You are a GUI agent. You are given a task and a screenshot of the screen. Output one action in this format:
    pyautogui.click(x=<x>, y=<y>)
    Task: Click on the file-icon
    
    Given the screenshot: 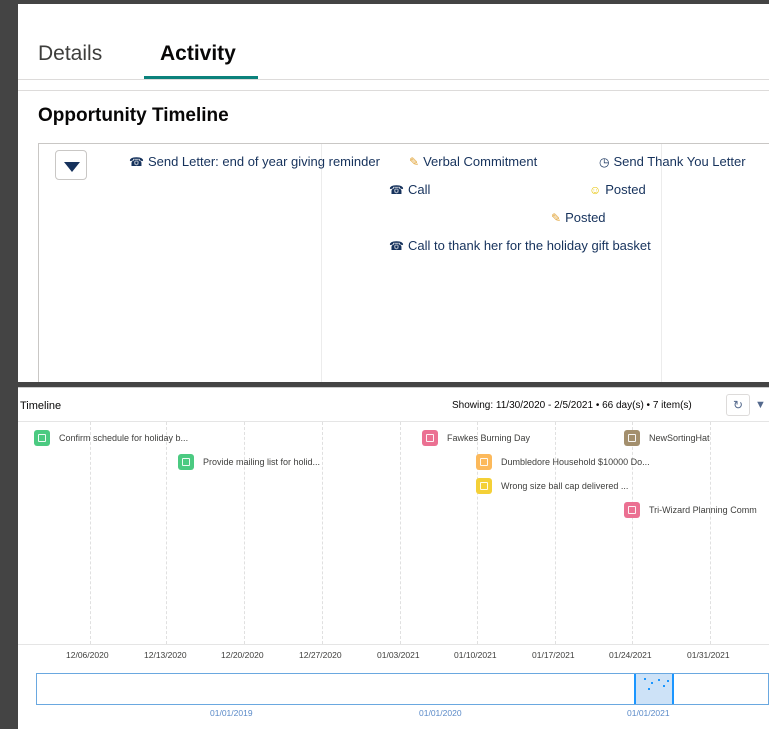 What is the action you would take?
    pyautogui.click(x=632, y=438)
    